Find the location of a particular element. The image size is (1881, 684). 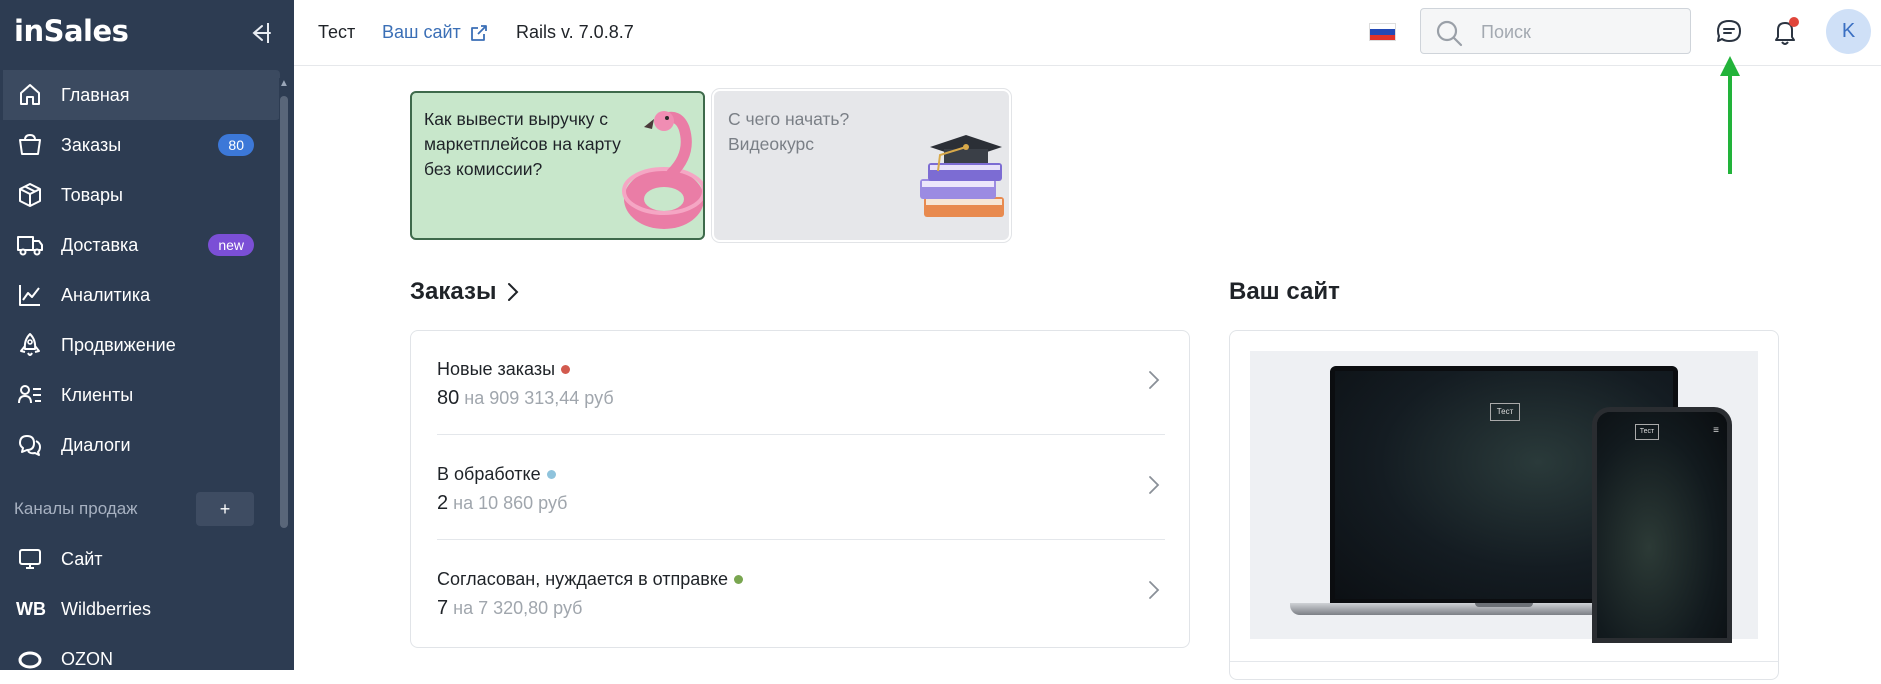

sidebar-item-label: Главная is located at coordinates (95, 94).